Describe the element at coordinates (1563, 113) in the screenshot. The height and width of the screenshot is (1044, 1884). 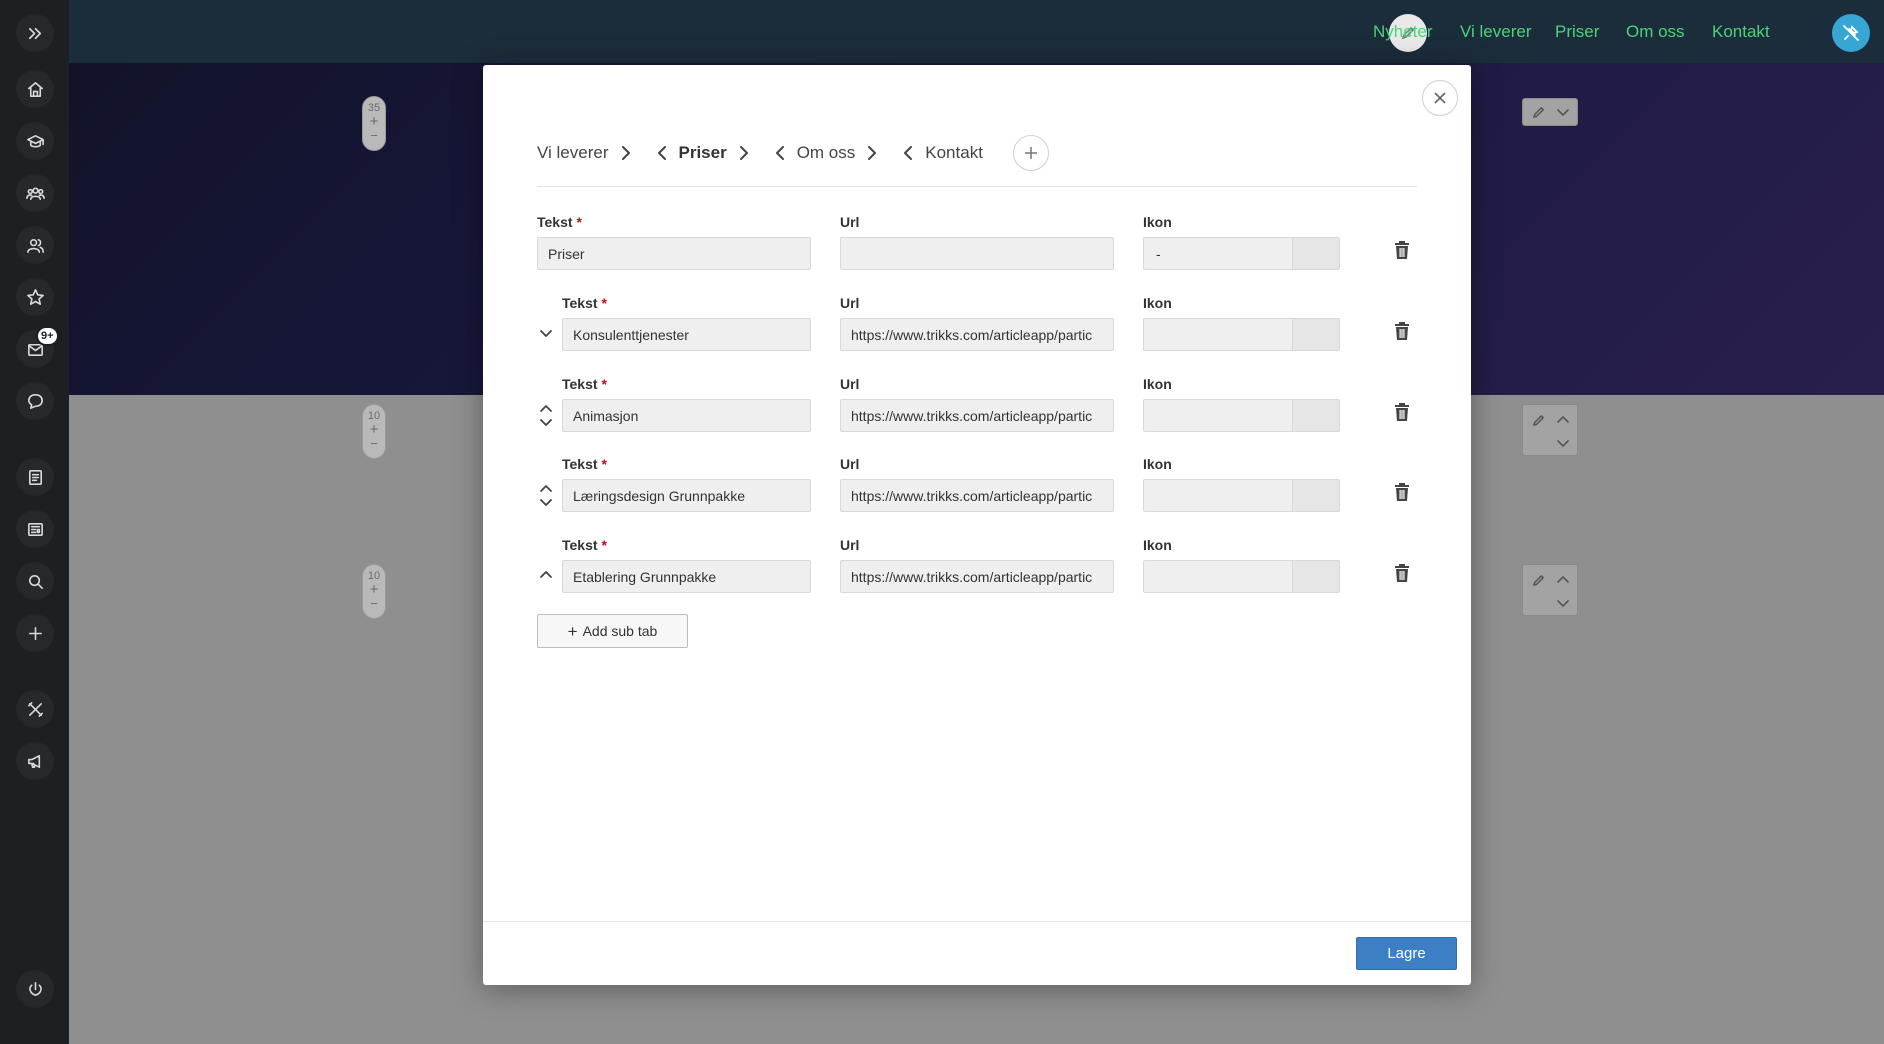
I see `chevron-down-icon` at that location.